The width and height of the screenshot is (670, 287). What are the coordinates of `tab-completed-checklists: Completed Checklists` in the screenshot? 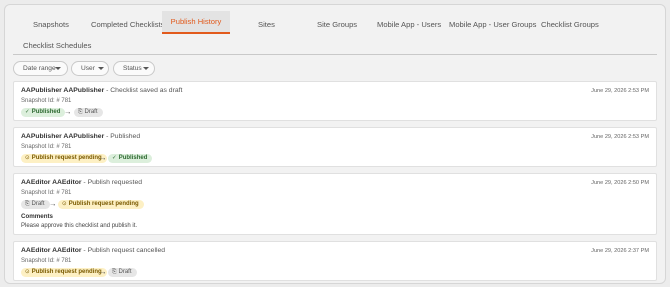 It's located at (127, 24).